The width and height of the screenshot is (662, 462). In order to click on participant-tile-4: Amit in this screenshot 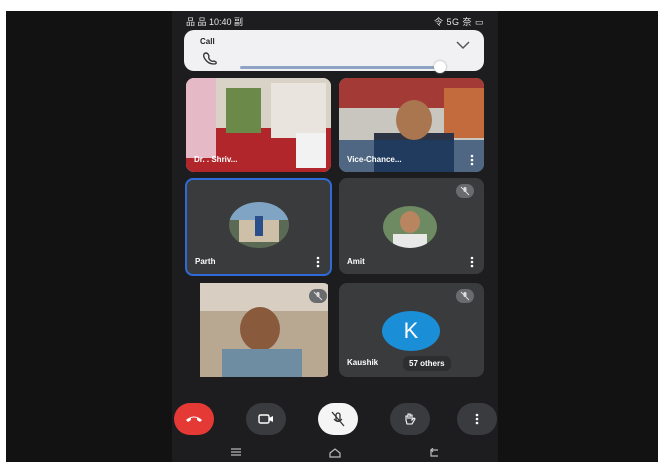, I will do `click(411, 226)`.